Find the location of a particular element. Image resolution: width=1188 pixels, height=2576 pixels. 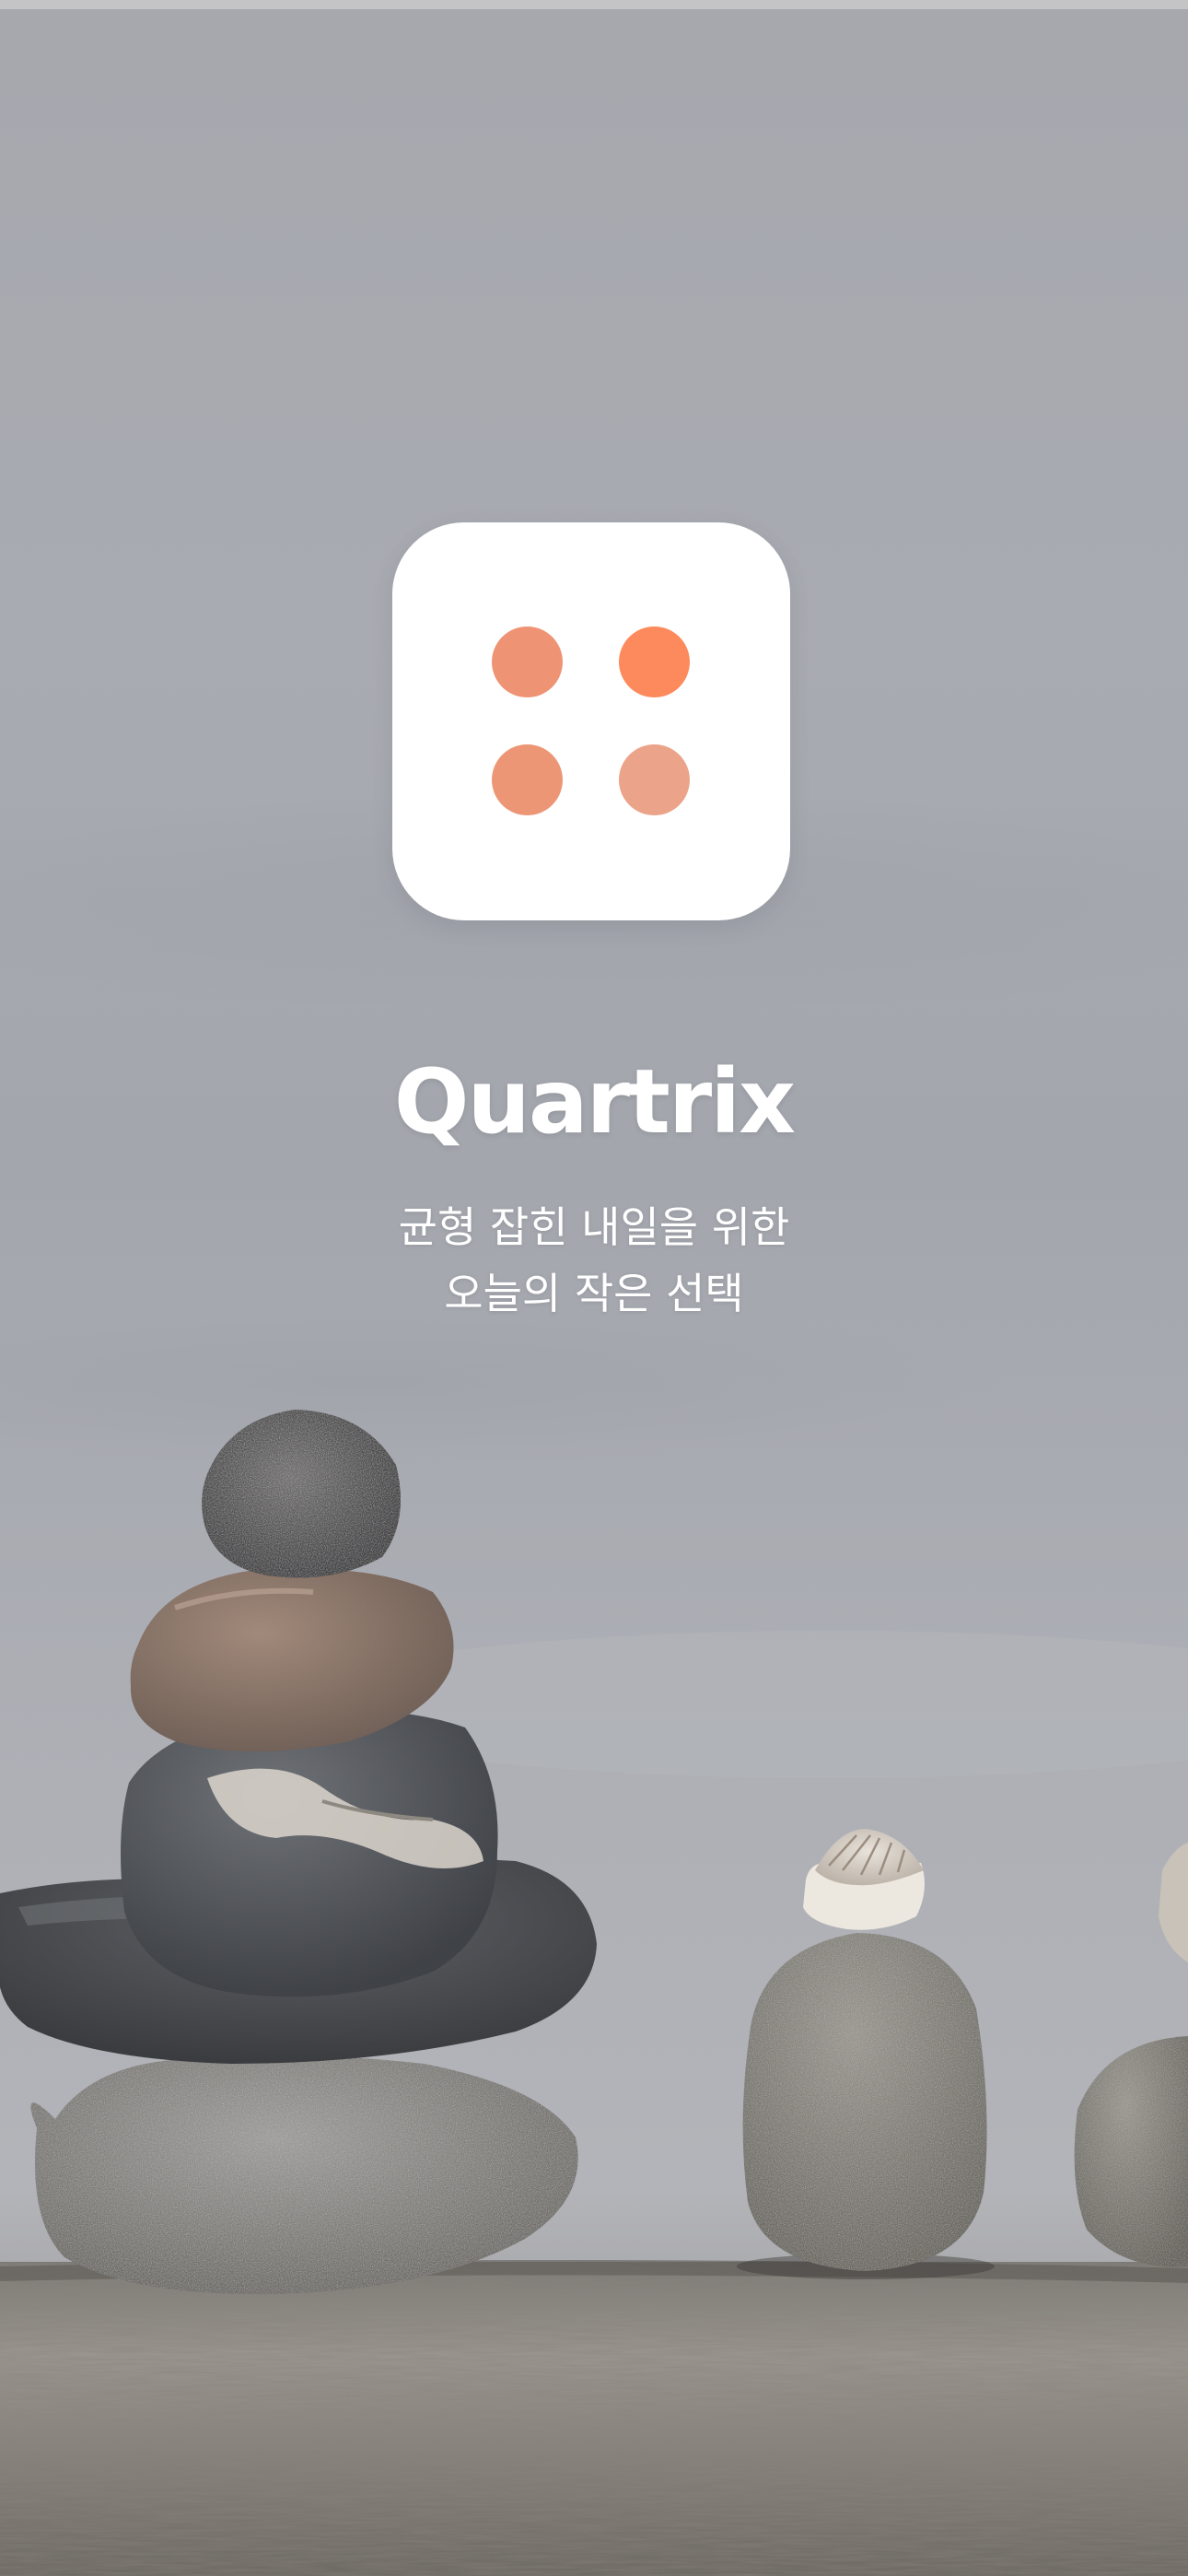

app-logo is located at coordinates (591, 721).